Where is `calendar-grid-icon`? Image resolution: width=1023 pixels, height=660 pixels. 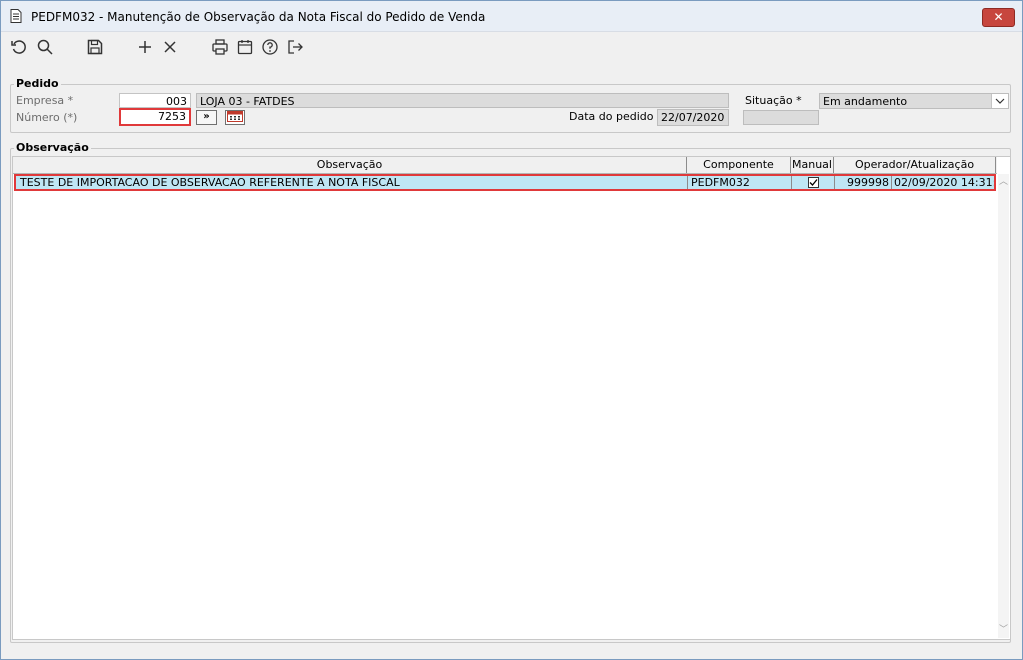 calendar-grid-icon is located at coordinates (235, 116).